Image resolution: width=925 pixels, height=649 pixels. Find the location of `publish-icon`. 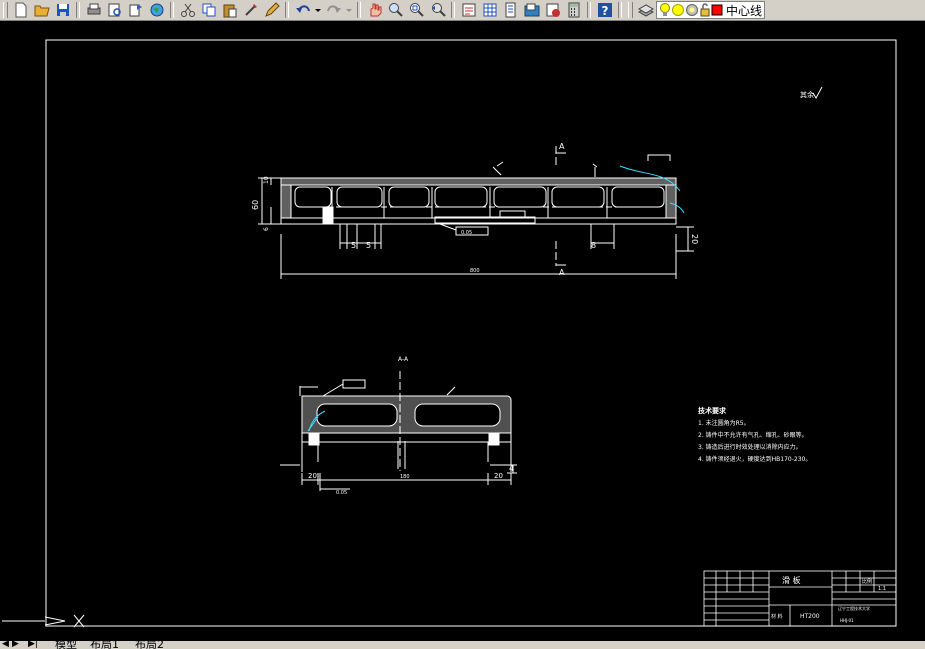

publish-icon is located at coordinates (135, 10).